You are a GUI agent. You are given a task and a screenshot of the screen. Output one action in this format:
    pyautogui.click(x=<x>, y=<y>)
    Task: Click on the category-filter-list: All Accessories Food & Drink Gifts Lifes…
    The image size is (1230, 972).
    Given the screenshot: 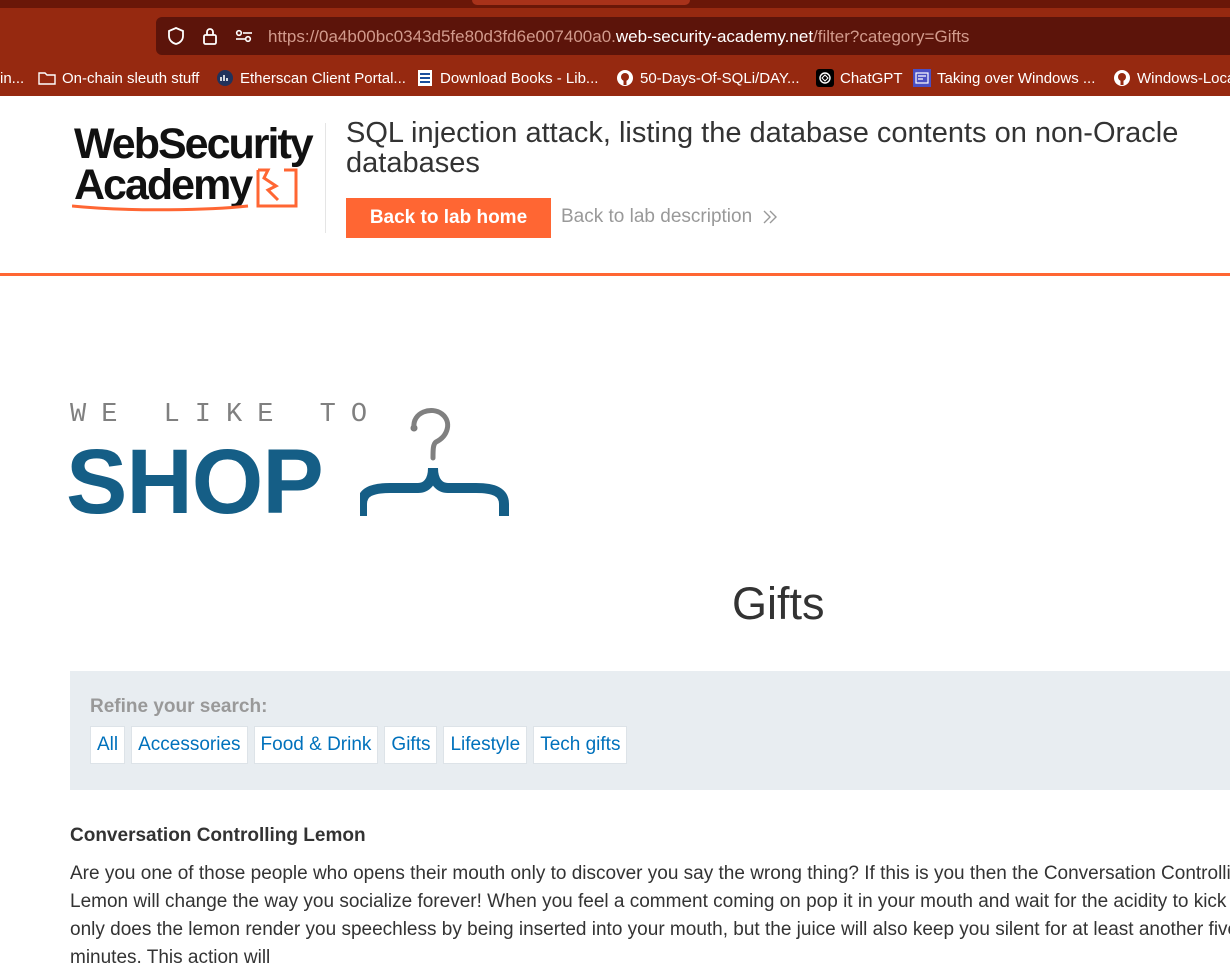 What is the action you would take?
    pyautogui.click(x=361, y=745)
    